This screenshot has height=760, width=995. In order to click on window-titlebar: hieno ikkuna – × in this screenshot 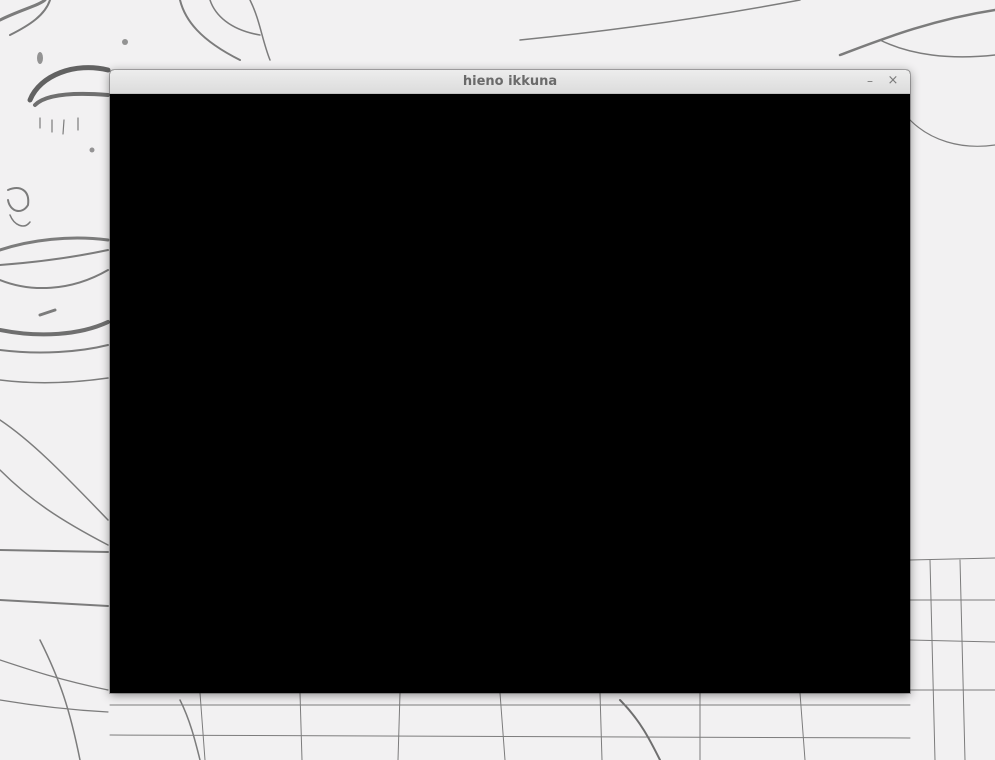, I will do `click(510, 82)`.